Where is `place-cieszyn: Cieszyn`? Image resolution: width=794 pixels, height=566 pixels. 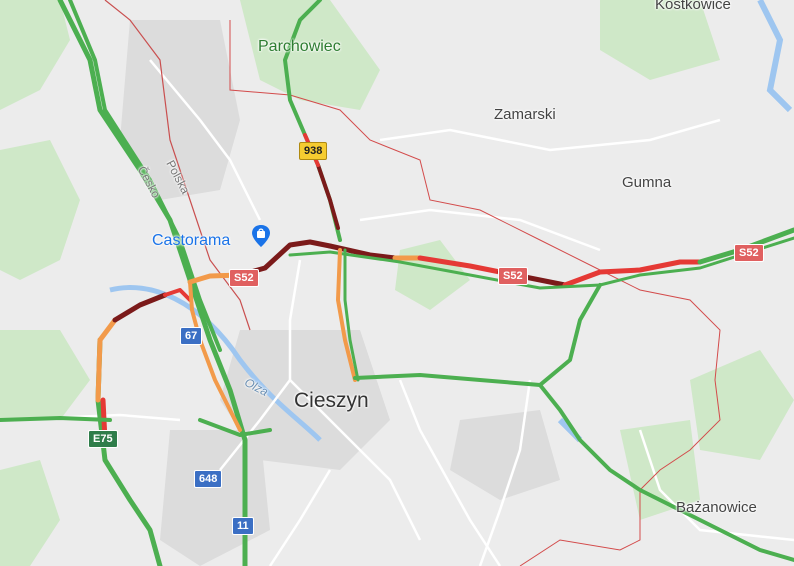
place-cieszyn: Cieszyn is located at coordinates (331, 400).